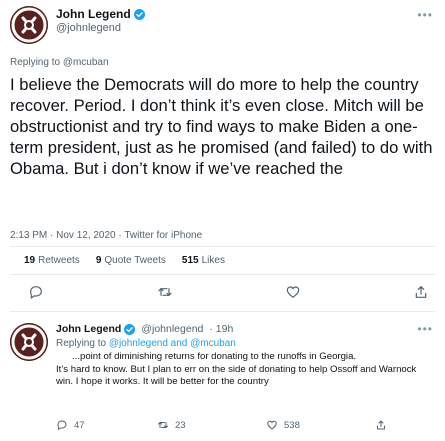  I want to click on reply-replying-to-link: @johnlegend and @mcuban, so click(172, 343).